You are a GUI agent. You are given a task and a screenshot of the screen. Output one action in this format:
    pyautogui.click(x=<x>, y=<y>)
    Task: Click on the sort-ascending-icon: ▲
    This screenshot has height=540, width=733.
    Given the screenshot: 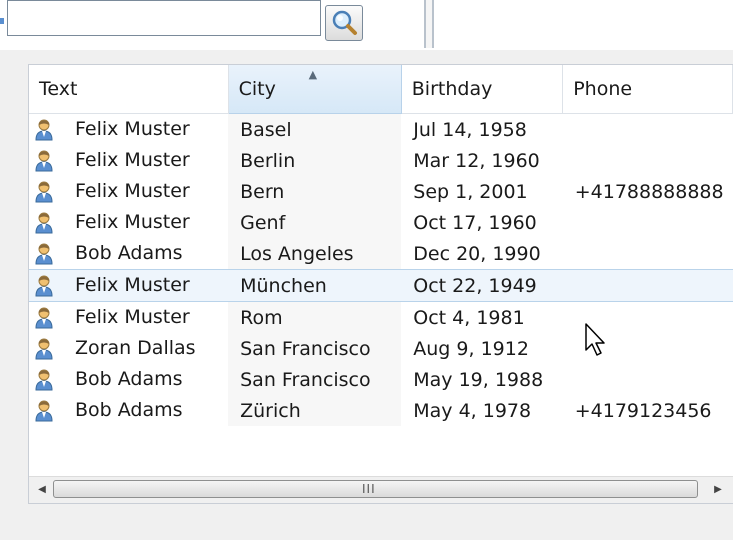 What is the action you would take?
    pyautogui.click(x=313, y=74)
    